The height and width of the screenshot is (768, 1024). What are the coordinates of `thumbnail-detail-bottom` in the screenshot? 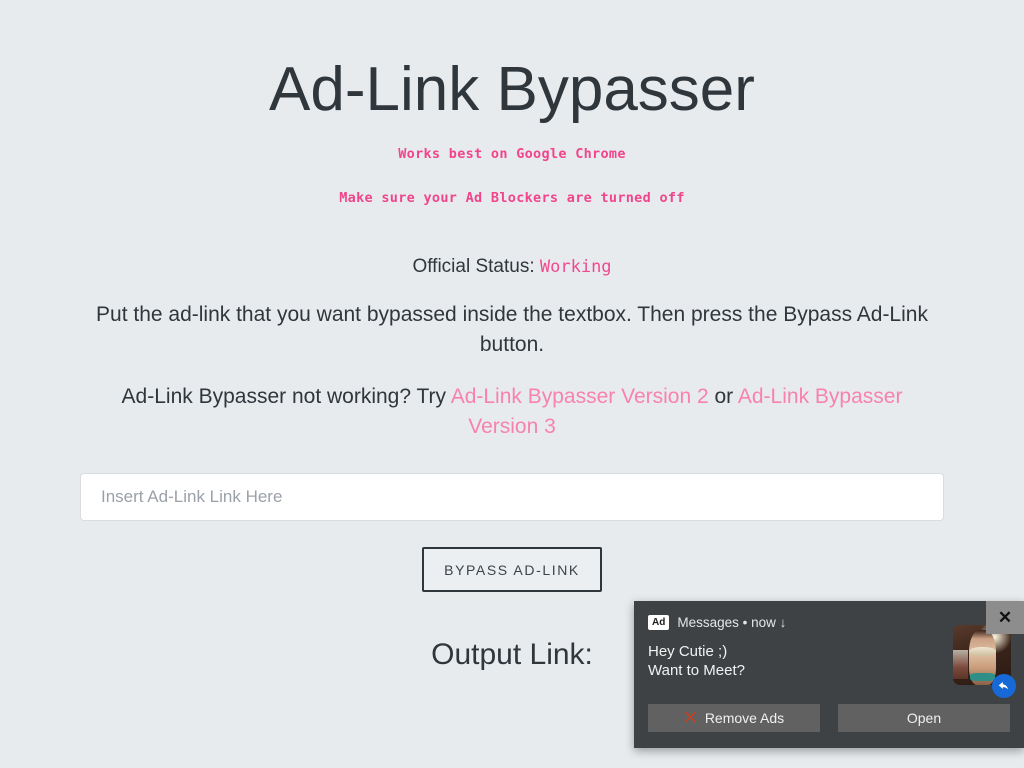 It's located at (982, 677).